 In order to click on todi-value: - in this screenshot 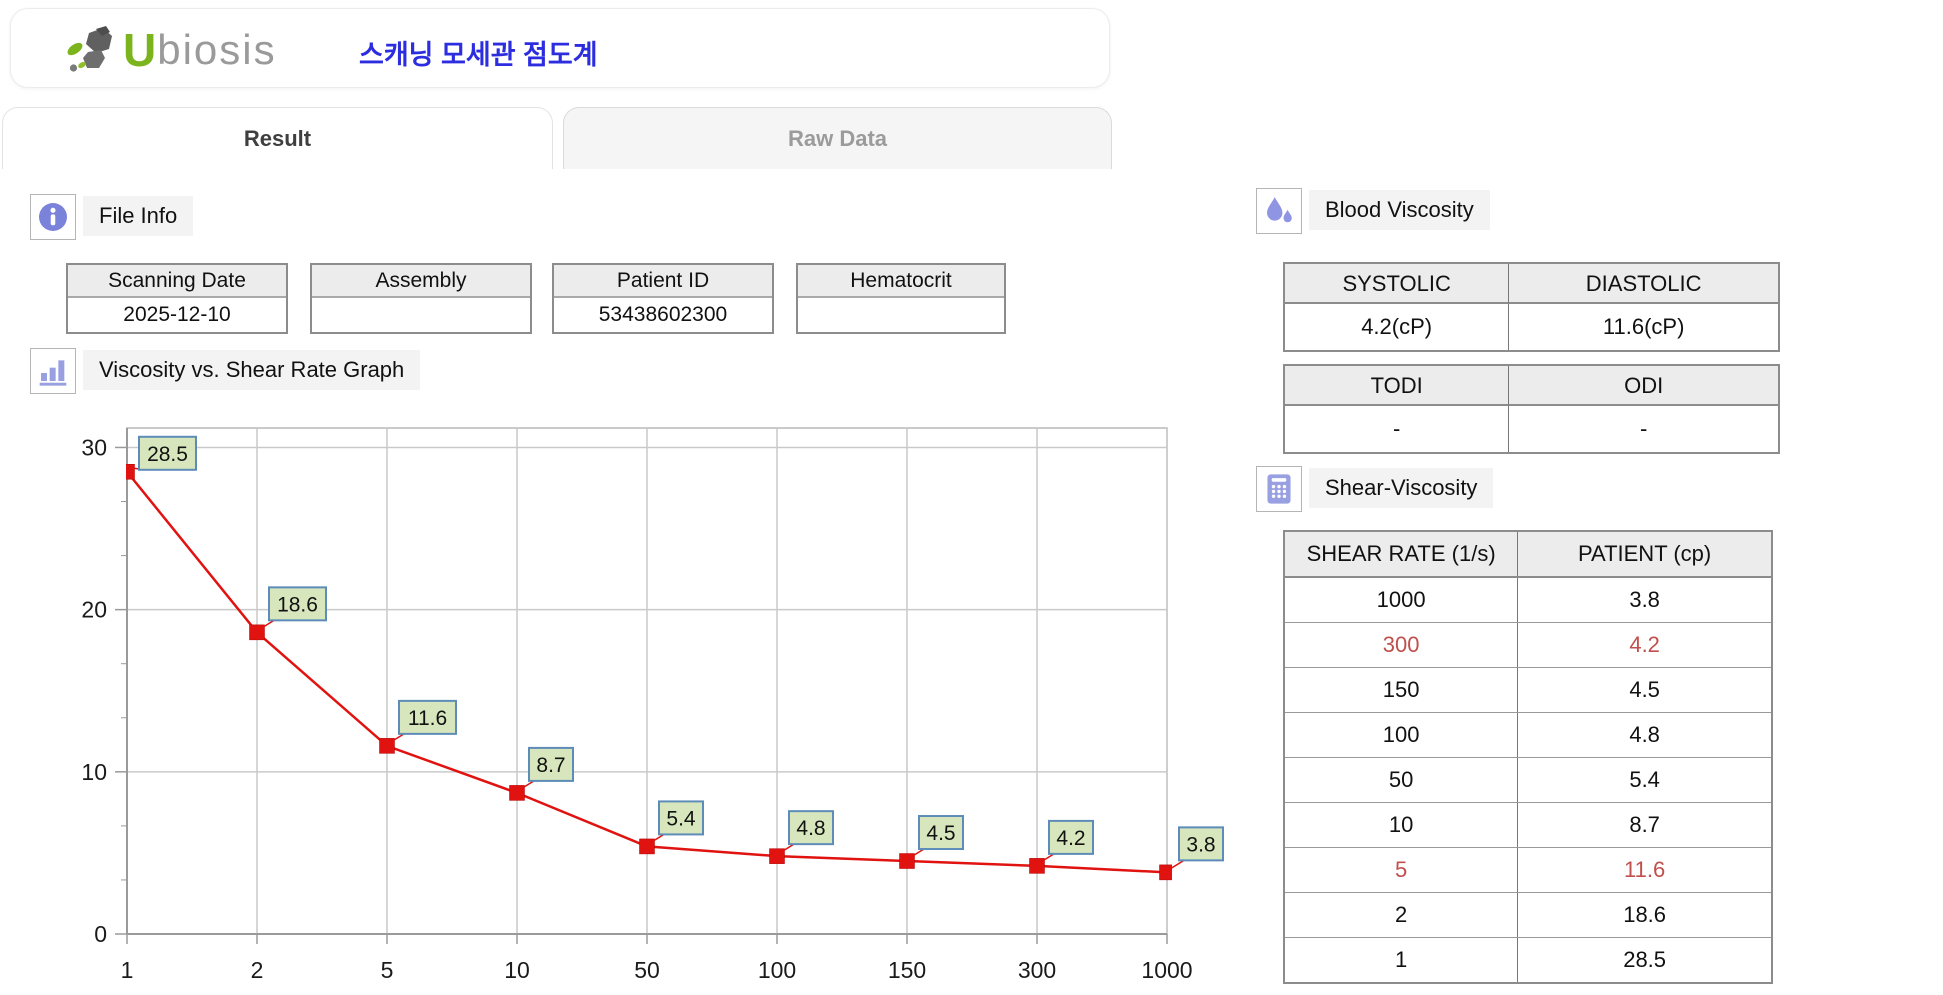, I will do `click(1397, 429)`.